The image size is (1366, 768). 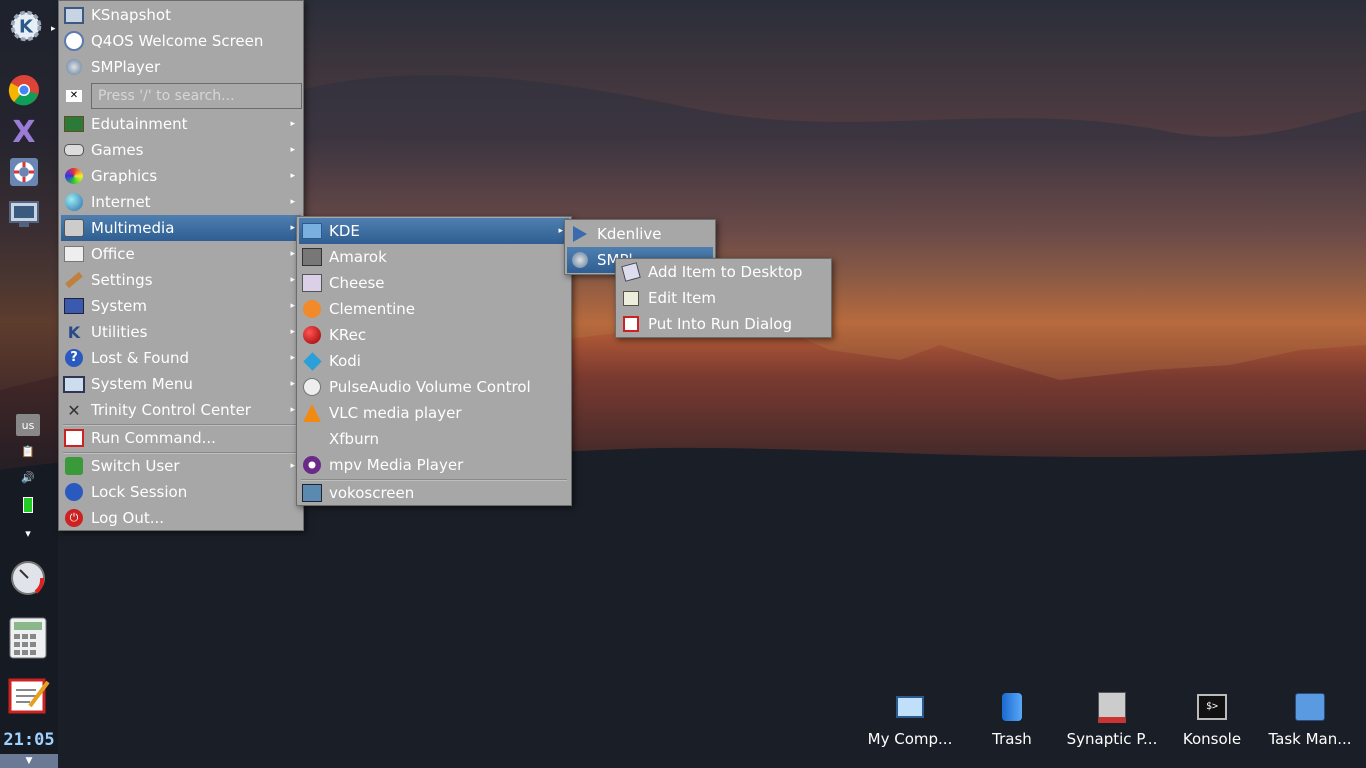 What do you see at coordinates (24, 90) in the screenshot?
I see `chrome-launcher` at bounding box center [24, 90].